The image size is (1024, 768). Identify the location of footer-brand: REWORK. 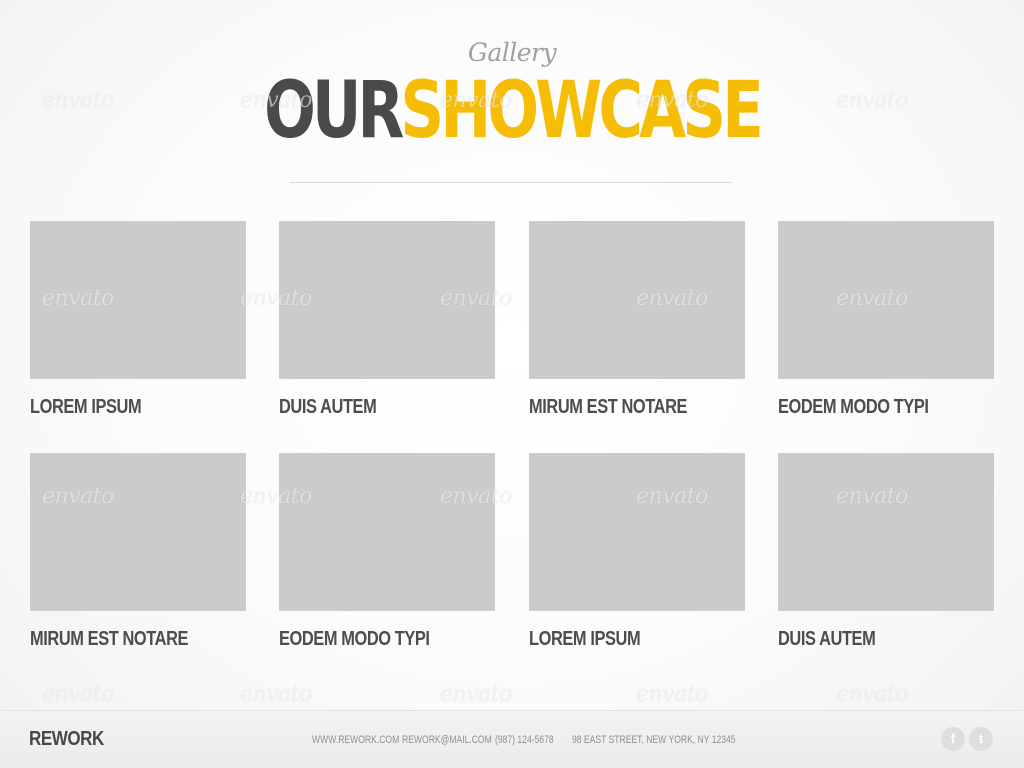
(66, 739).